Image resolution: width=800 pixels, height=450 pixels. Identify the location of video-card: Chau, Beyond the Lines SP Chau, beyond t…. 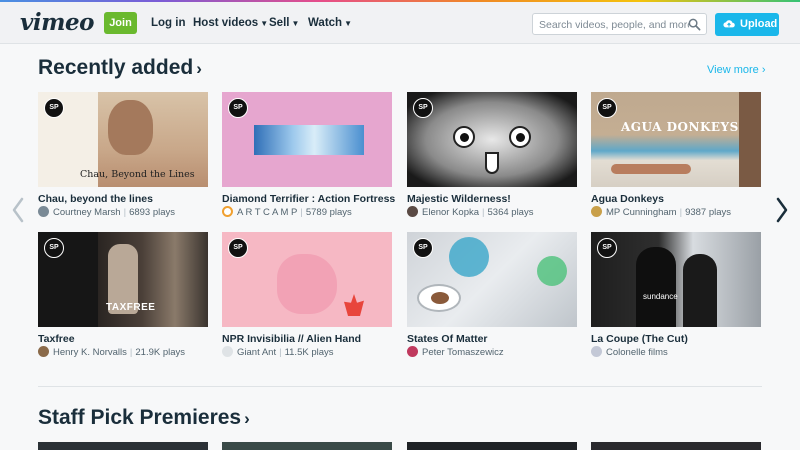
(123, 155).